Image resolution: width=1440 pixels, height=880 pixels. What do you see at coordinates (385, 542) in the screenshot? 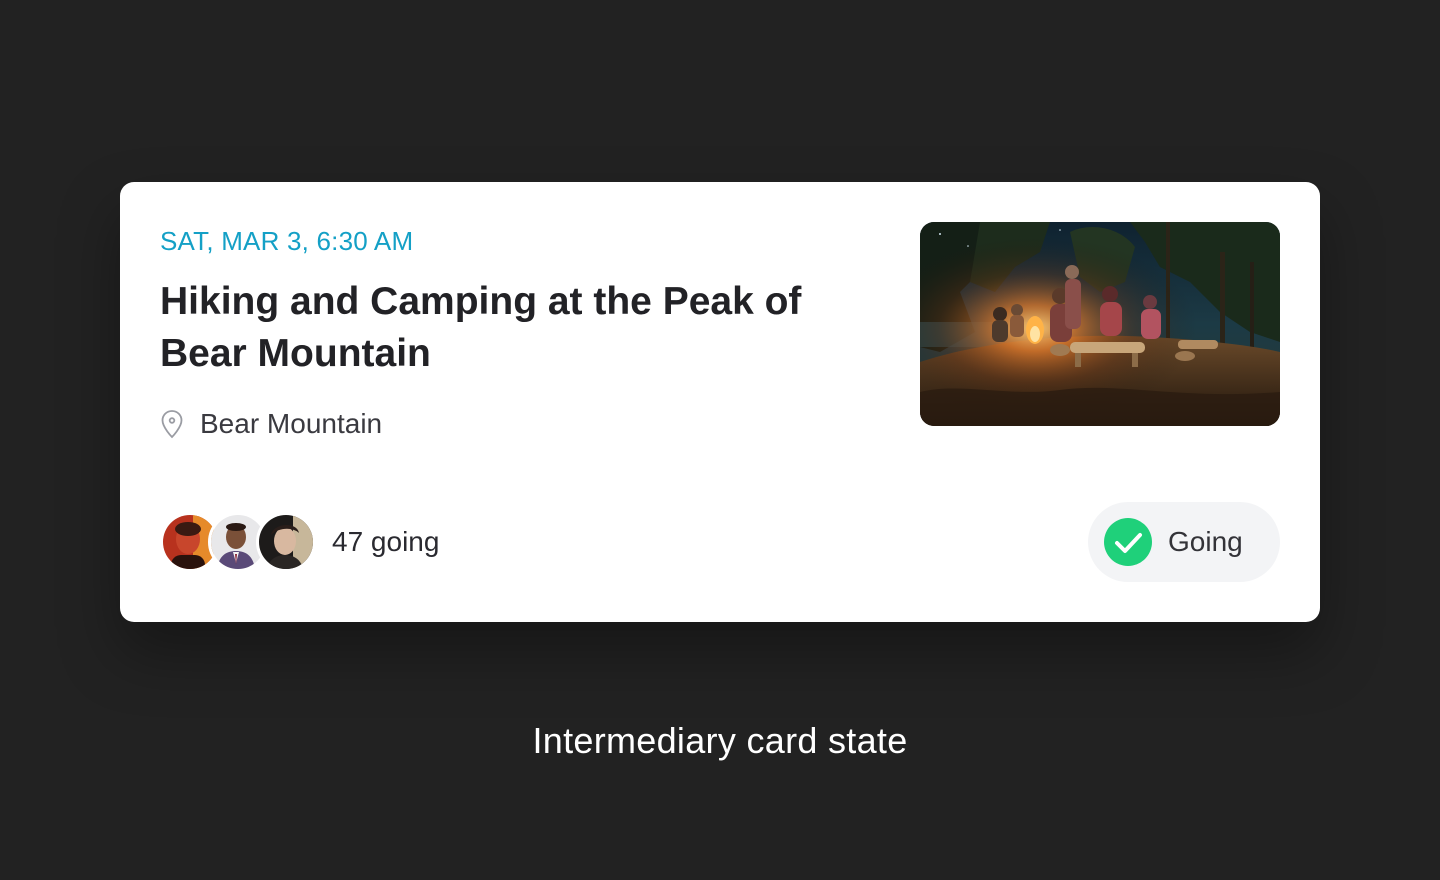
I see `going-count: 47 going` at bounding box center [385, 542].